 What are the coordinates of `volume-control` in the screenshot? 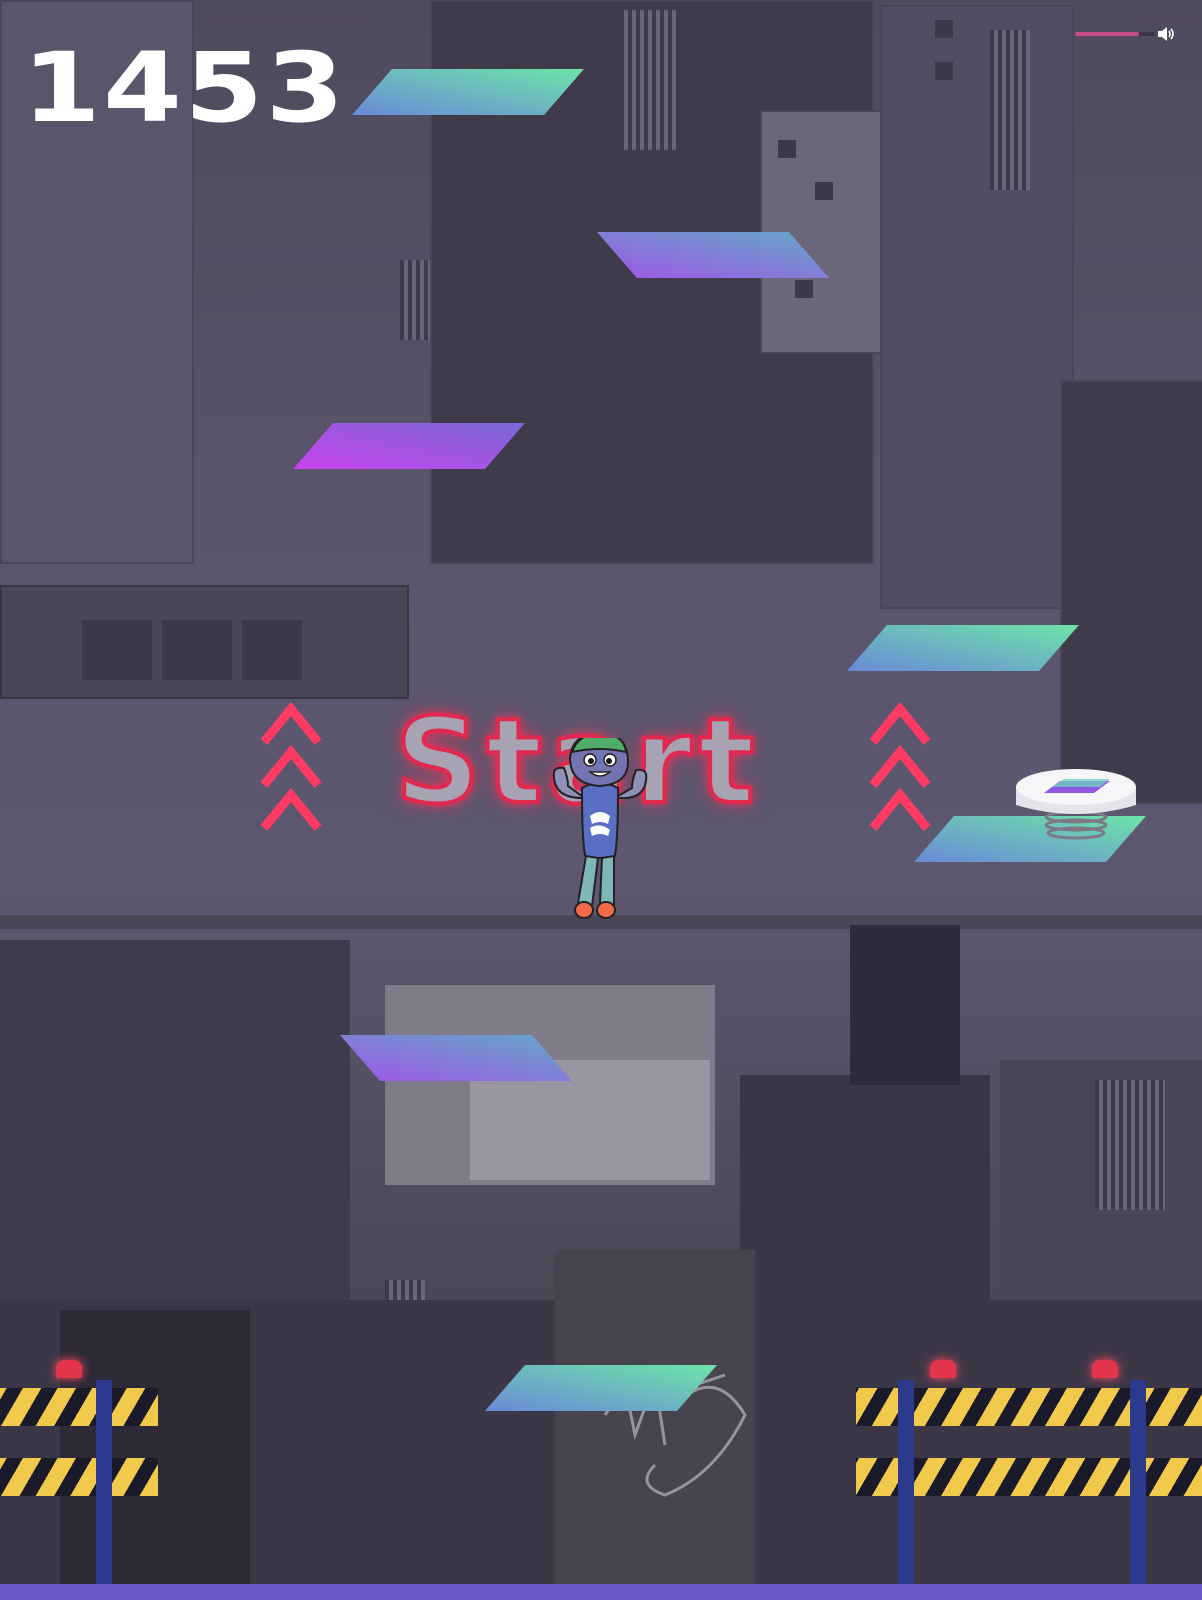 It's located at (1125, 34).